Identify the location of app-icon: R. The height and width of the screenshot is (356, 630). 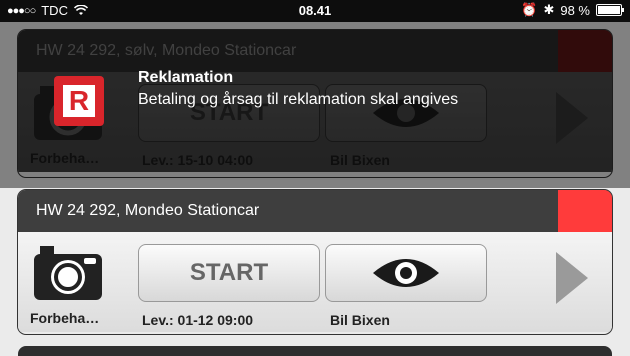
(79, 101).